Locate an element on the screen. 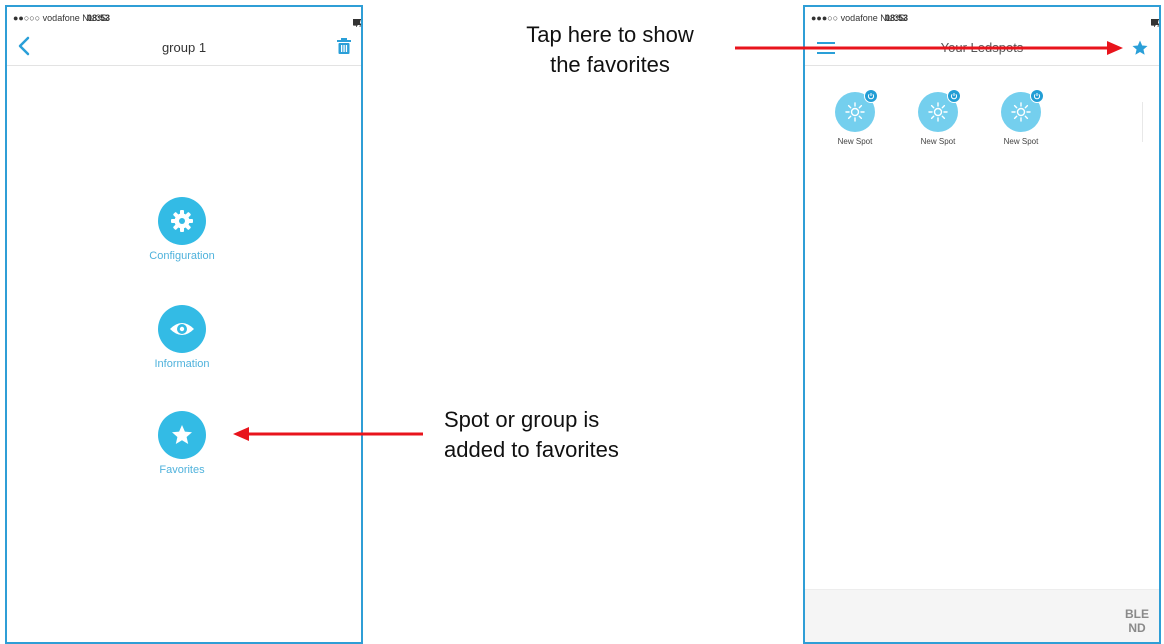 This screenshot has width=1164, height=644. information-button: Information is located at coordinates (182, 337).